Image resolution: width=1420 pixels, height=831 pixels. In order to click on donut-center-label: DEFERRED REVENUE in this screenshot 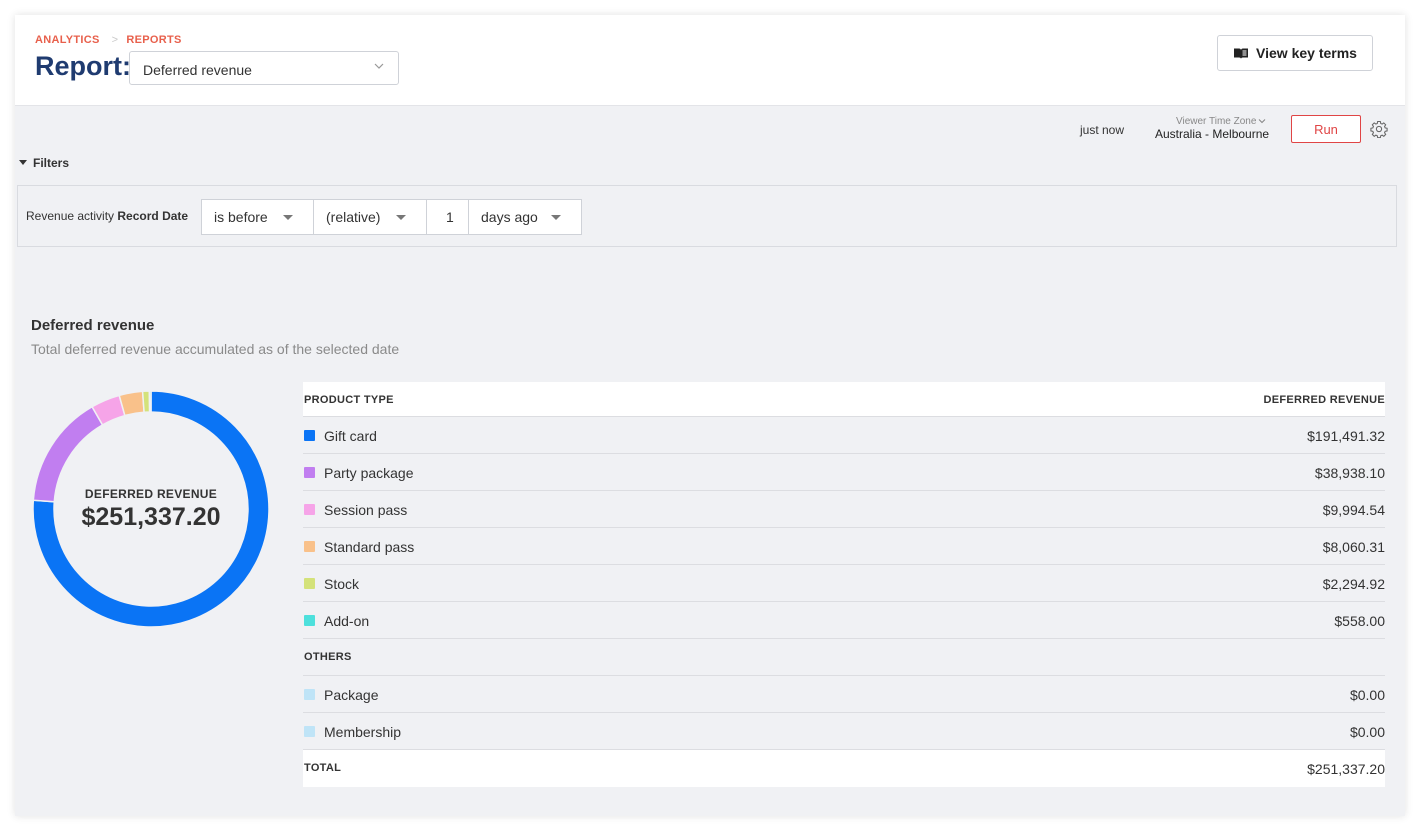, I will do `click(151, 494)`.